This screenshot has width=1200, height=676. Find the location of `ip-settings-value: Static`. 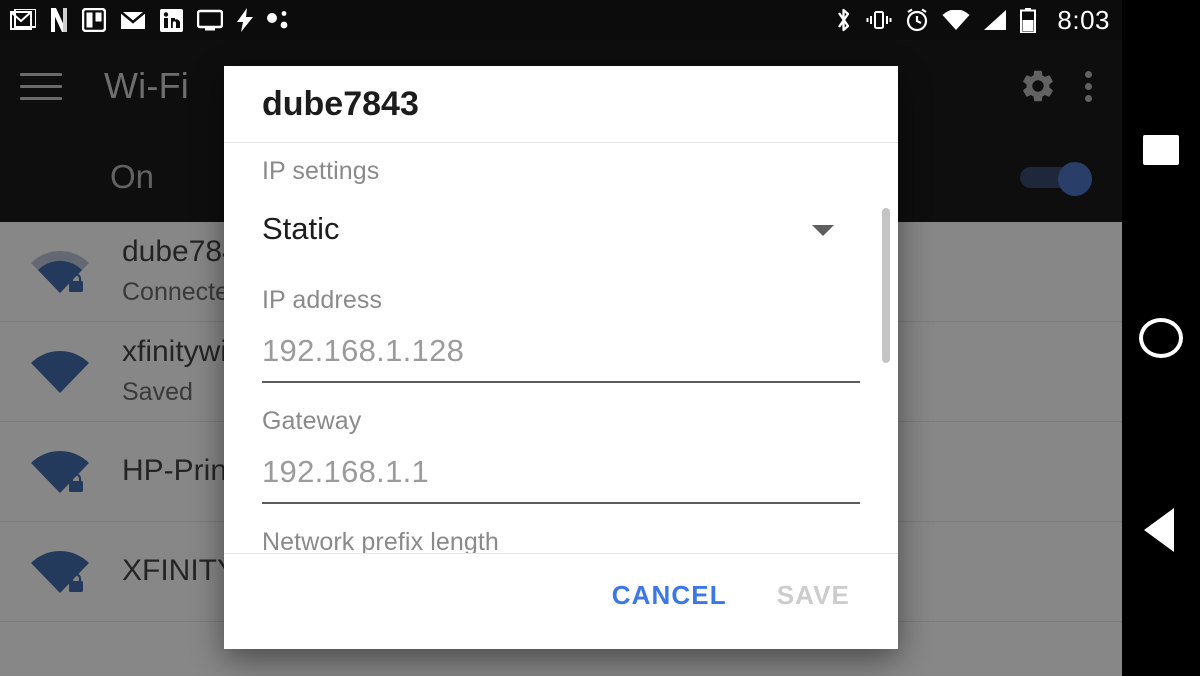

ip-settings-value: Static is located at coordinates (301, 228).